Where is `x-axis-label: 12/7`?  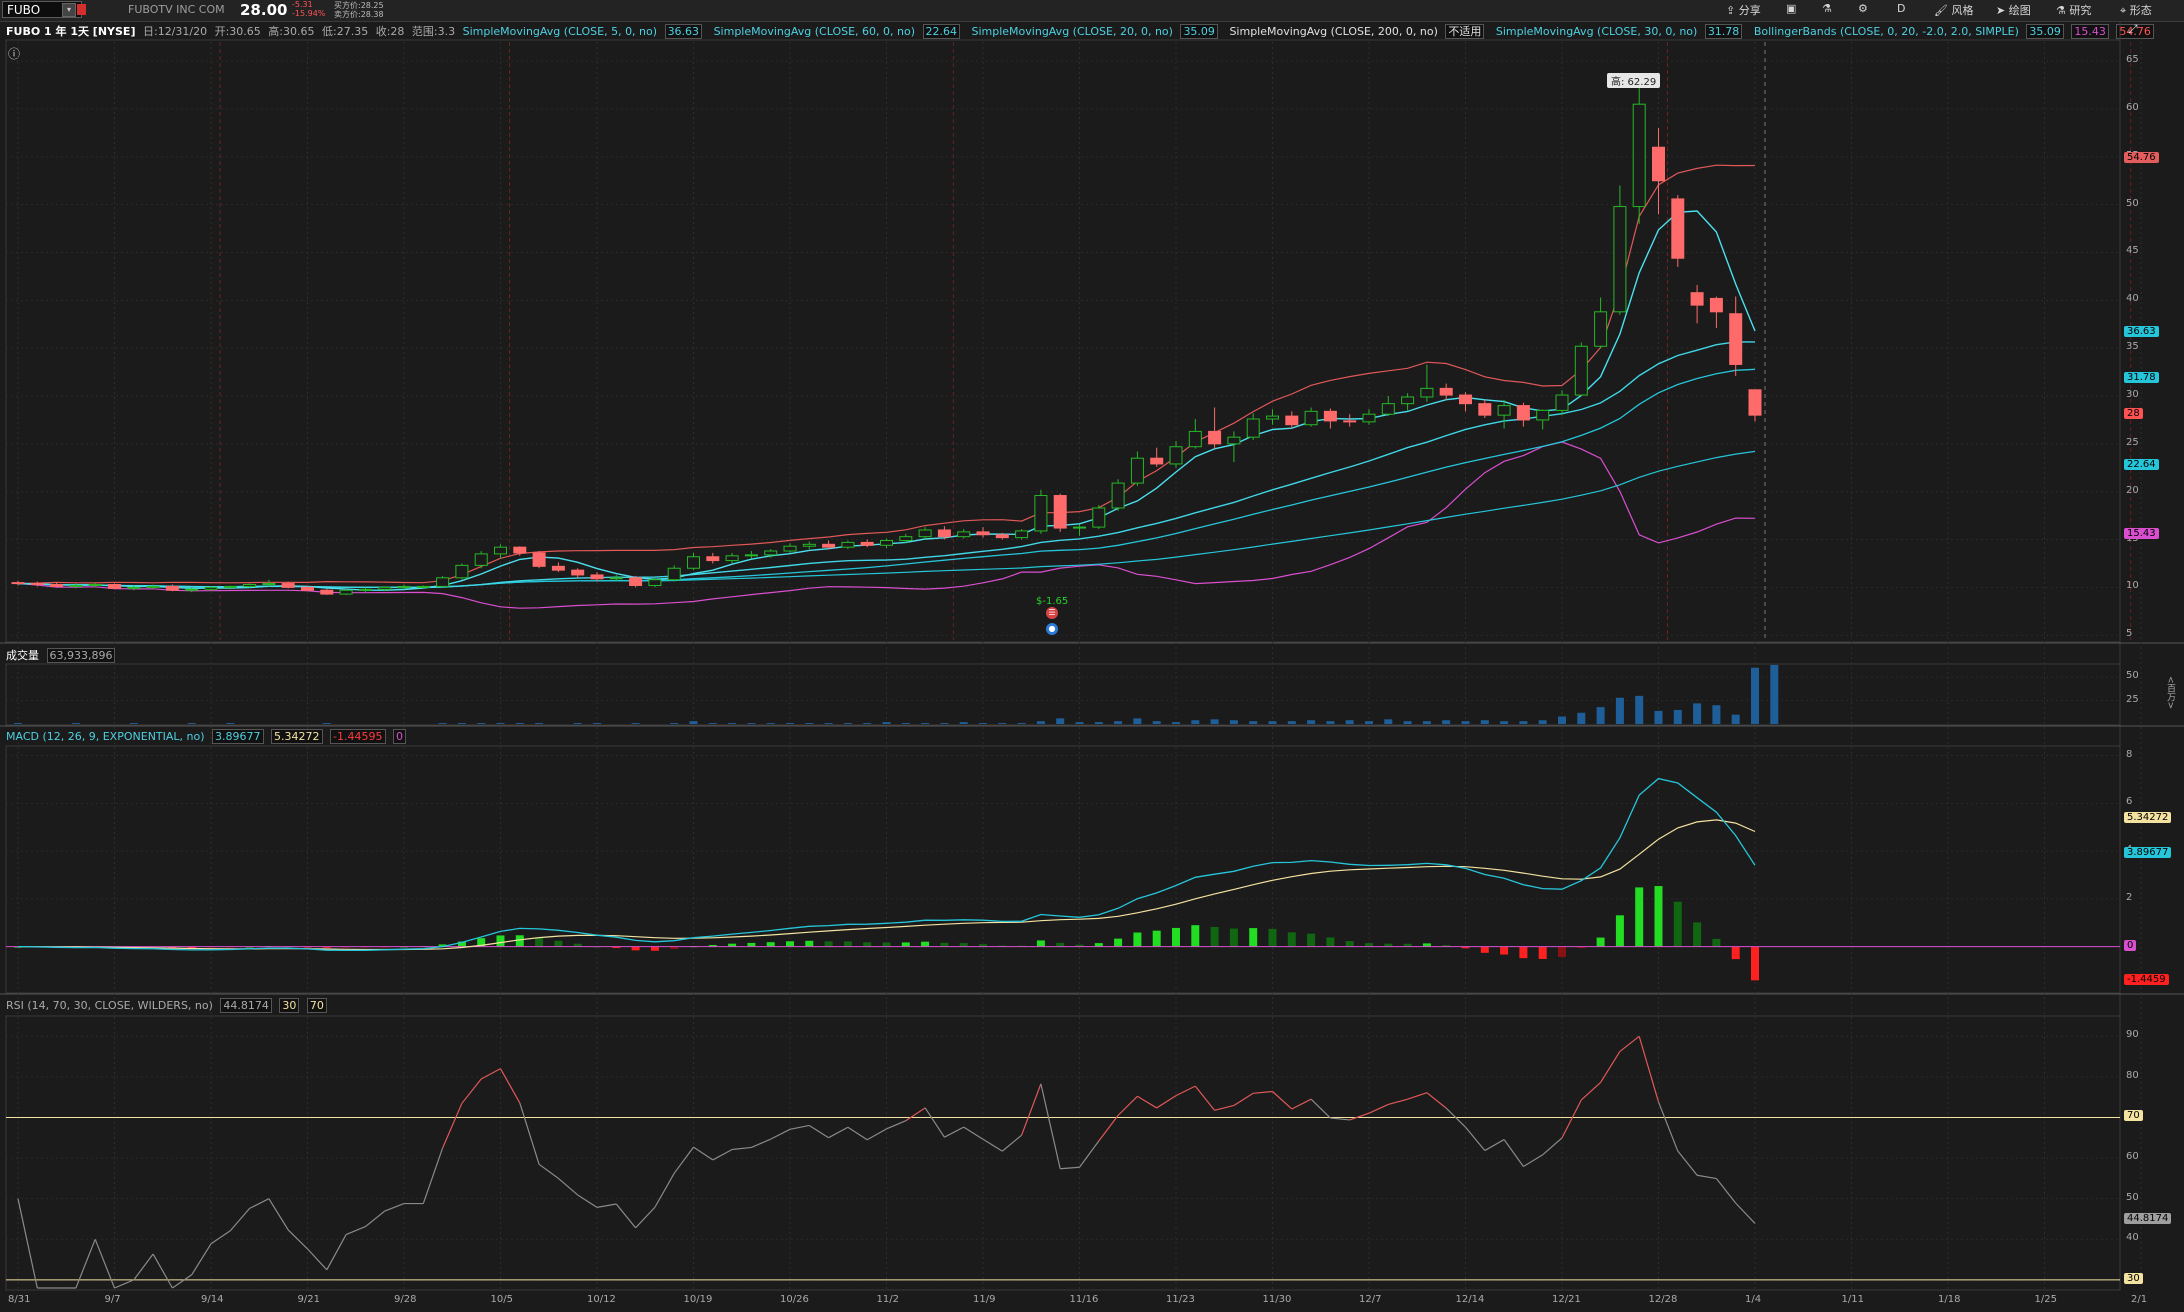
x-axis-label: 12/7 is located at coordinates (1370, 1299).